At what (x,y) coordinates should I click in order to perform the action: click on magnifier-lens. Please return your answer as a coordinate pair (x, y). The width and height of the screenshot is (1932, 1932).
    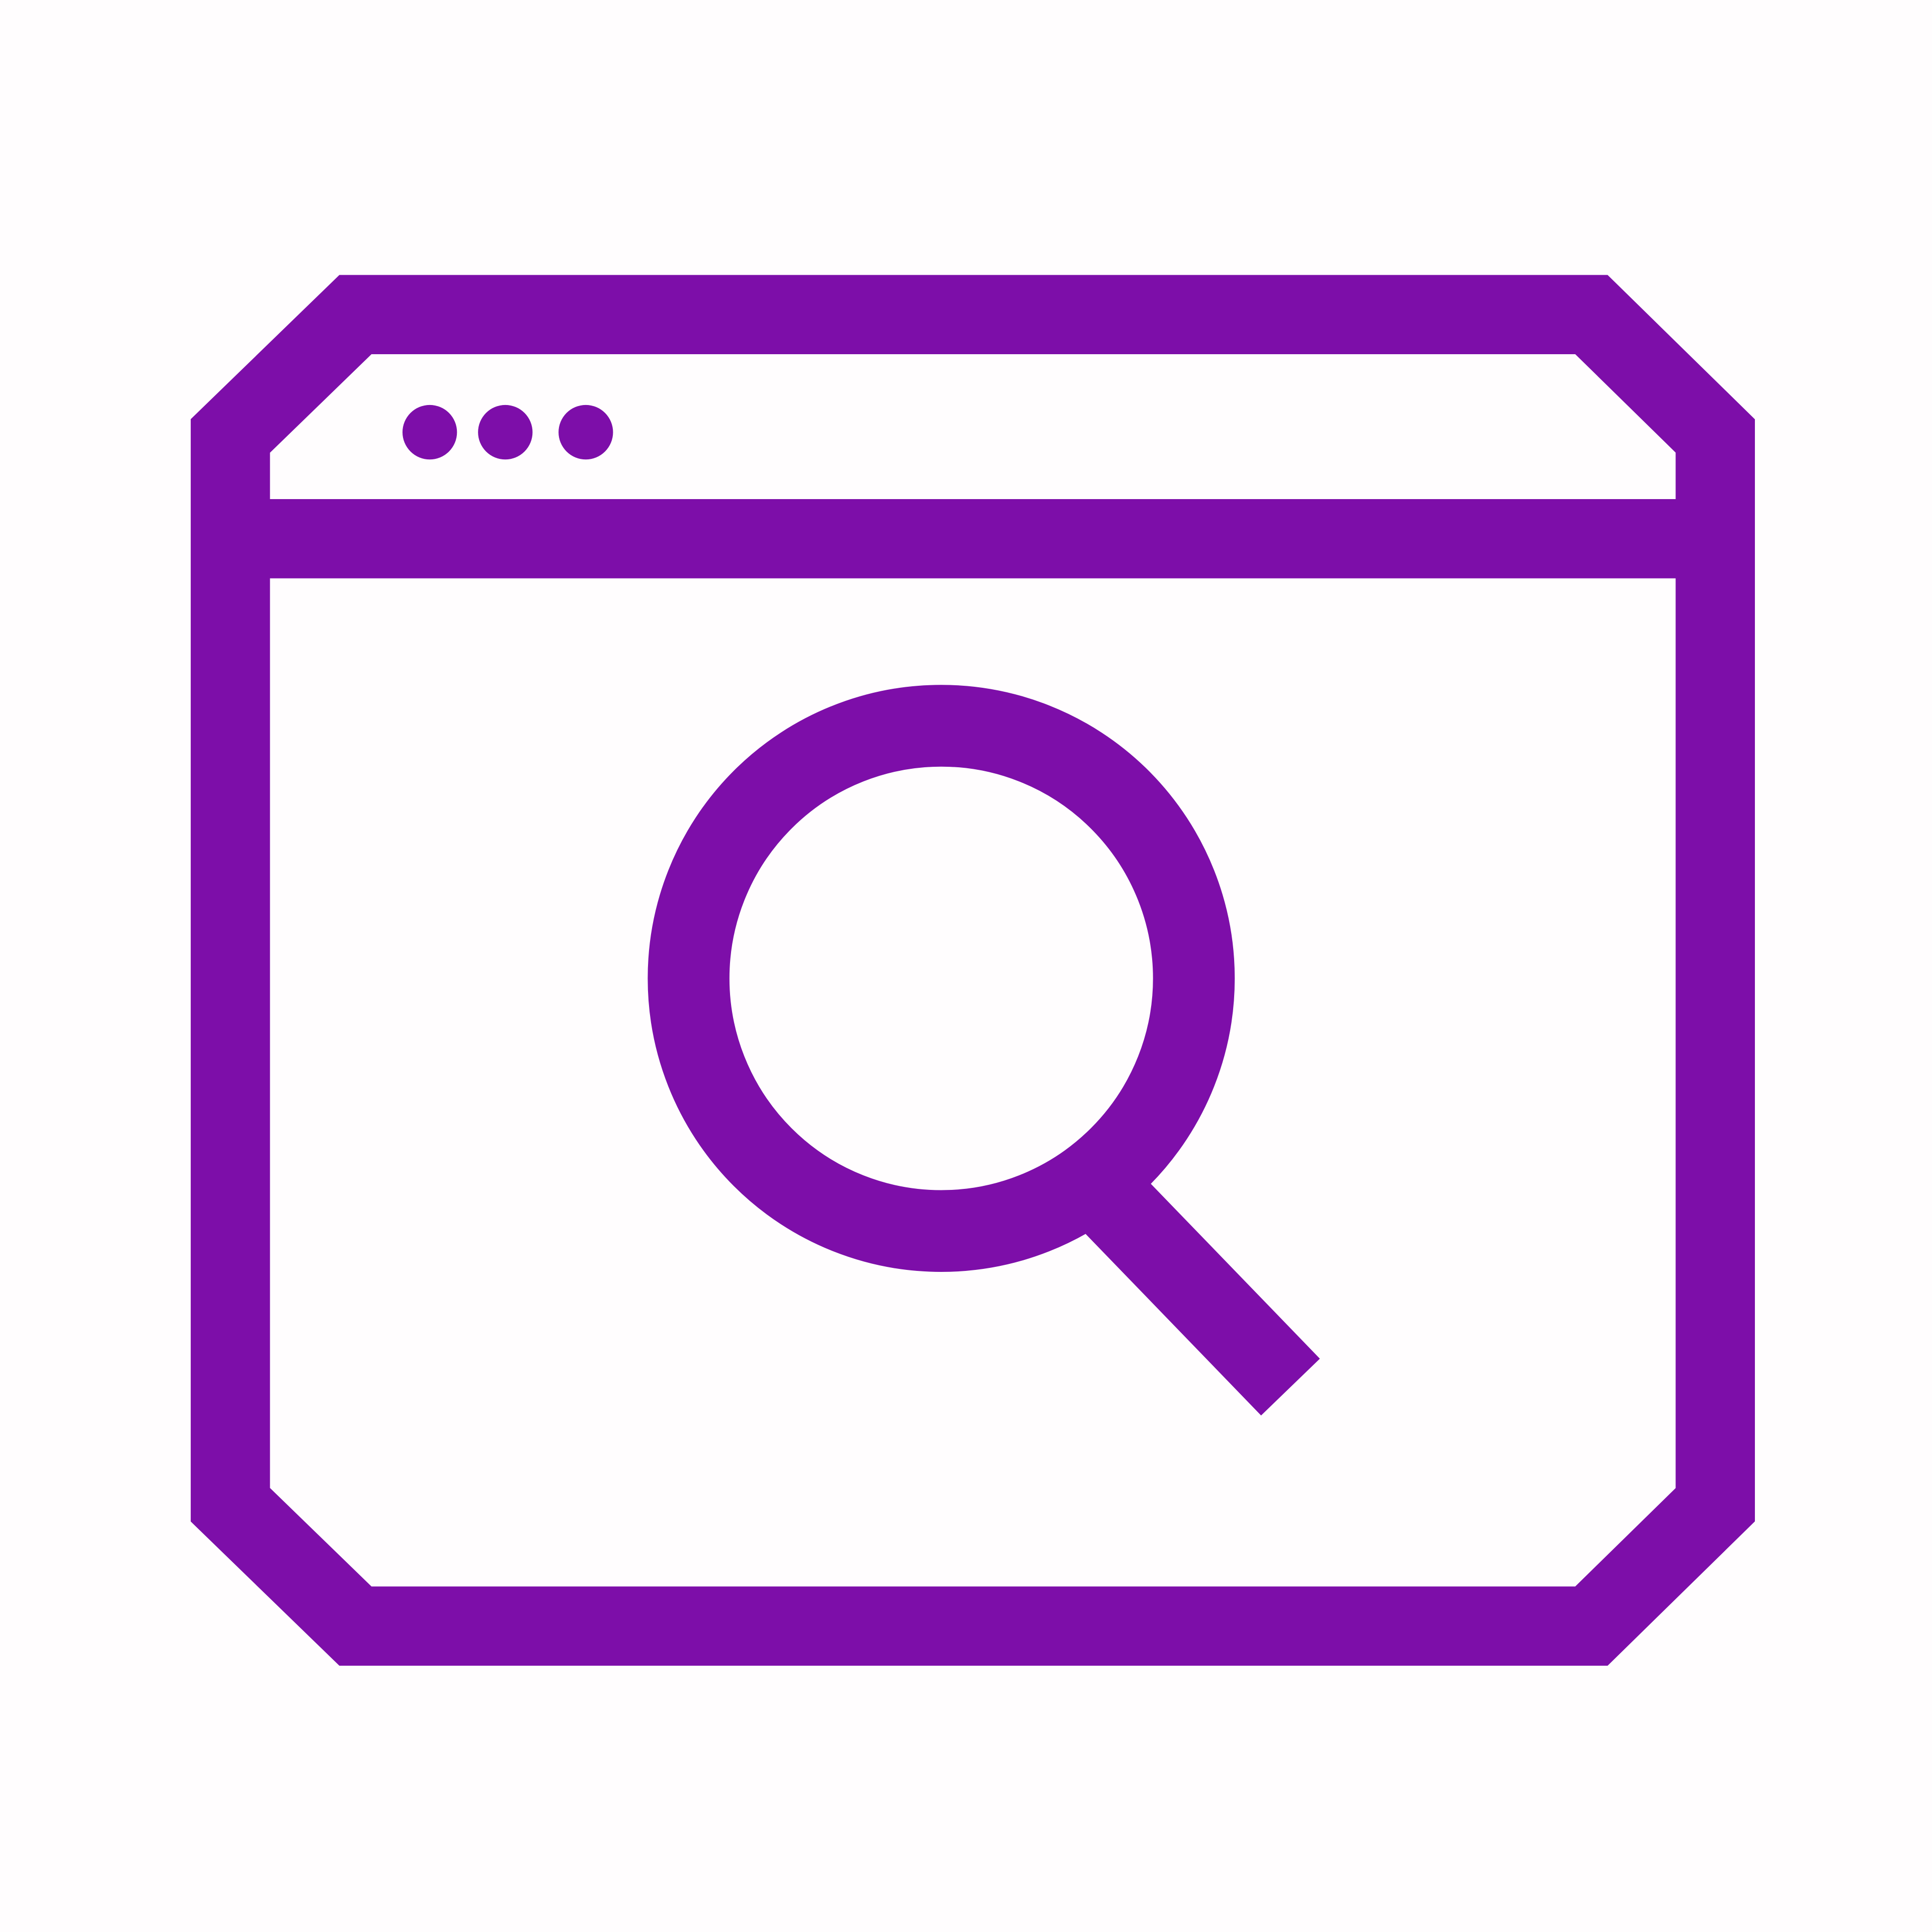
    Looking at the image, I should click on (942, 978).